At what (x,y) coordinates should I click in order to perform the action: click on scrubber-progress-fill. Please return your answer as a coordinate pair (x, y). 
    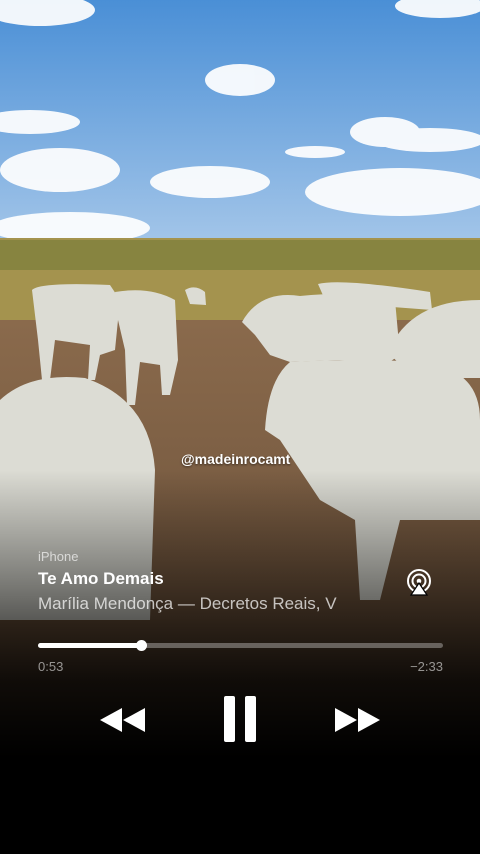
    Looking at the image, I should click on (90, 645).